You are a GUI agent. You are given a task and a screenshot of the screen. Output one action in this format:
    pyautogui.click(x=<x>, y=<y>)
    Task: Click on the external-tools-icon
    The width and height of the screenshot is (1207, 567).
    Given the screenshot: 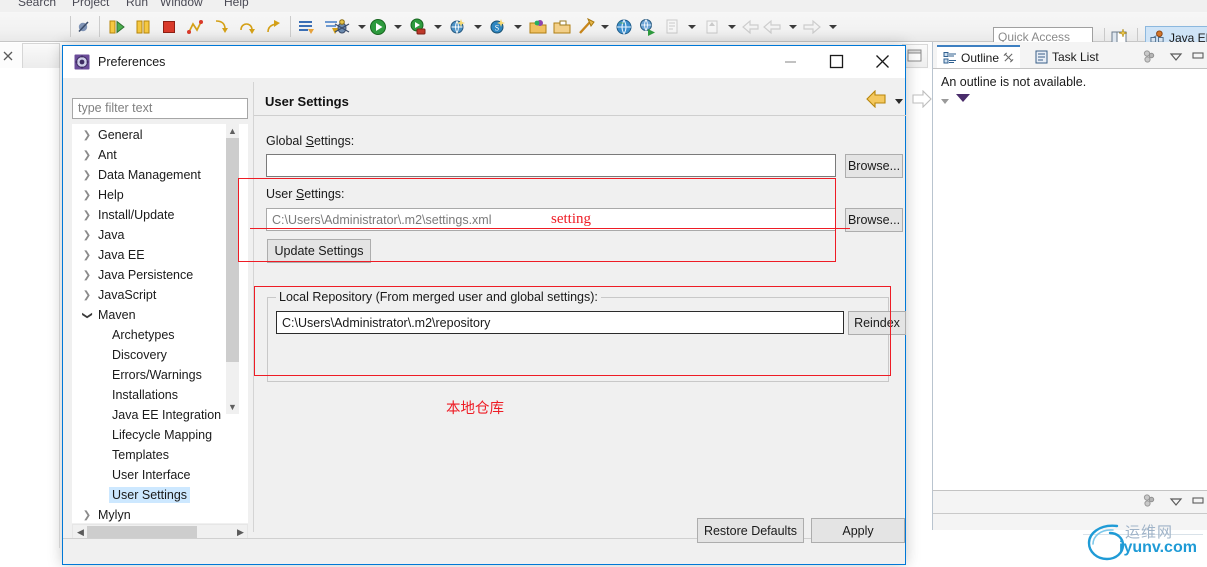 What is the action you would take?
    pyautogui.click(x=672, y=27)
    